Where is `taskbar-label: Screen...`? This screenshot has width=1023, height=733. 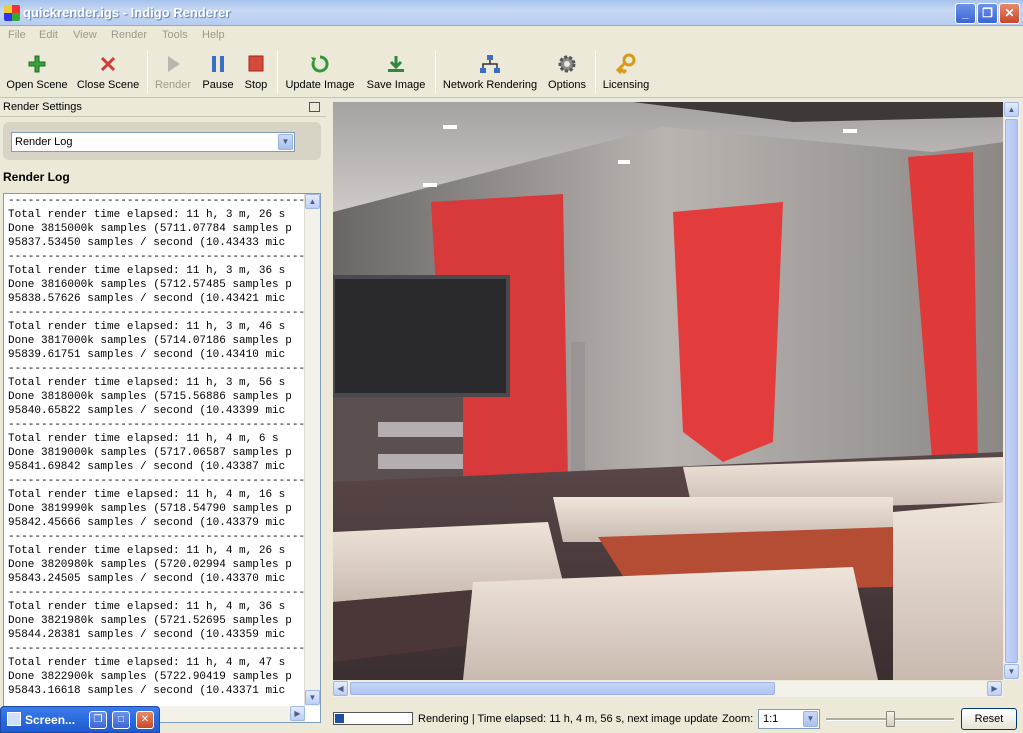
taskbar-label: Screen... is located at coordinates (50, 720).